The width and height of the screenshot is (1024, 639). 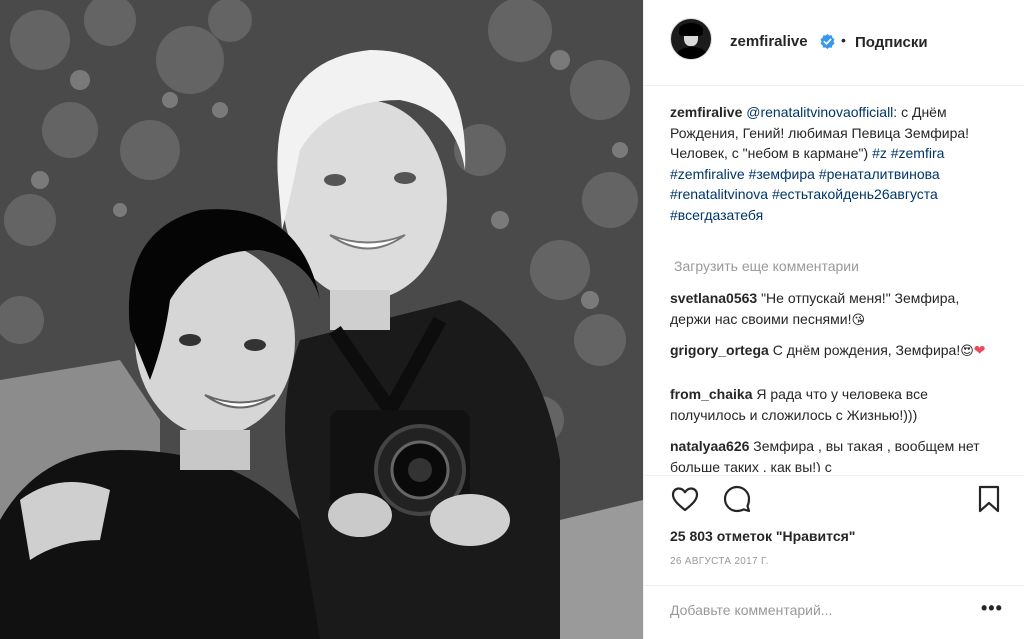 What do you see at coordinates (866, 350) in the screenshot?
I see `comment-text: С днём рождения, Земфира!` at bounding box center [866, 350].